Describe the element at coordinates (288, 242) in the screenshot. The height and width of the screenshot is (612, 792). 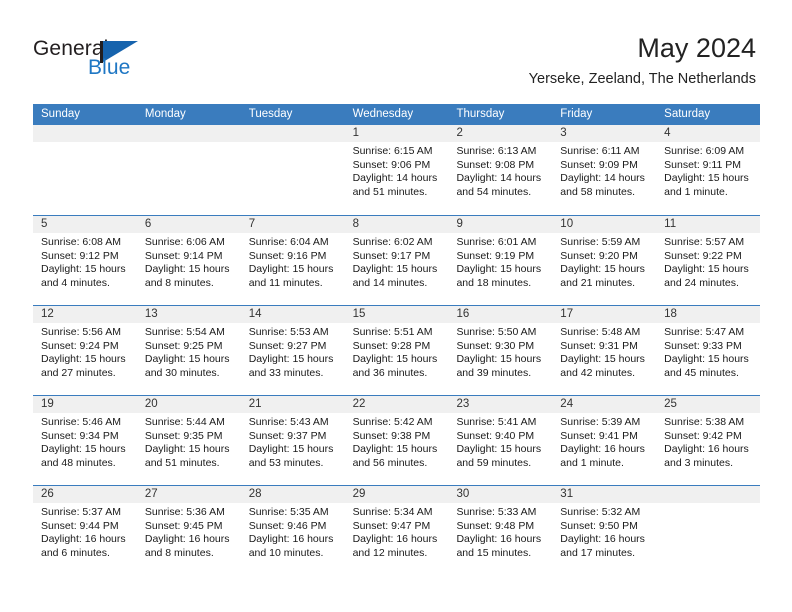
I see `sunrise-text: Sunrise: 6:04 AM` at that location.